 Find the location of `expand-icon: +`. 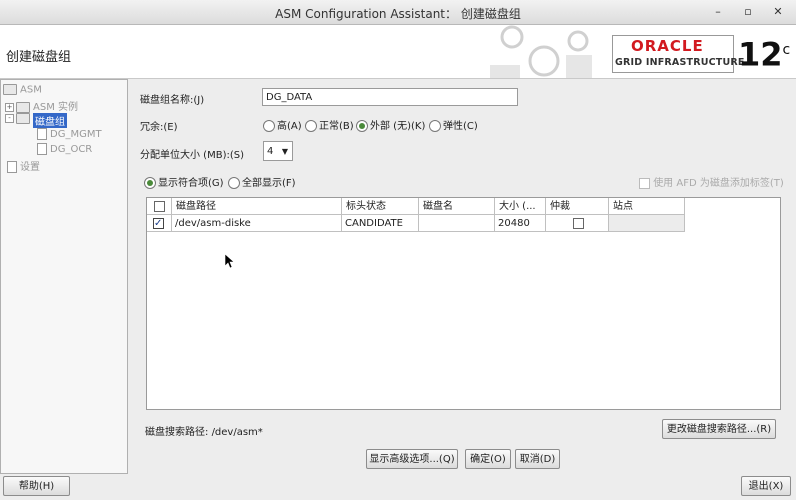

expand-icon: + is located at coordinates (9, 107).